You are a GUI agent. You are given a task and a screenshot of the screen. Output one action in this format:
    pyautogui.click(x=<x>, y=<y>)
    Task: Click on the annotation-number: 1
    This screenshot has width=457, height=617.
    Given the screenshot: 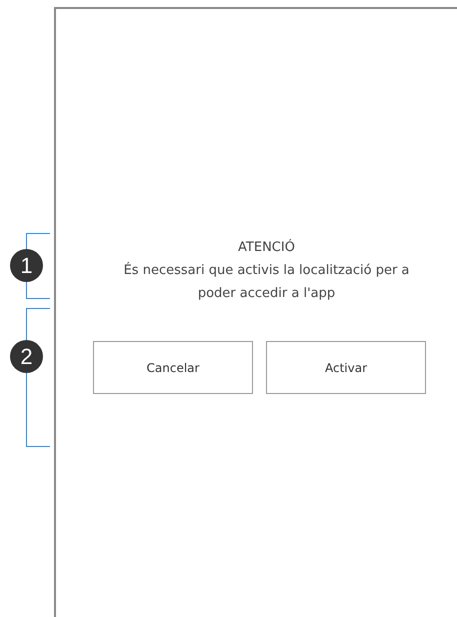 What is the action you would take?
    pyautogui.click(x=26, y=265)
    